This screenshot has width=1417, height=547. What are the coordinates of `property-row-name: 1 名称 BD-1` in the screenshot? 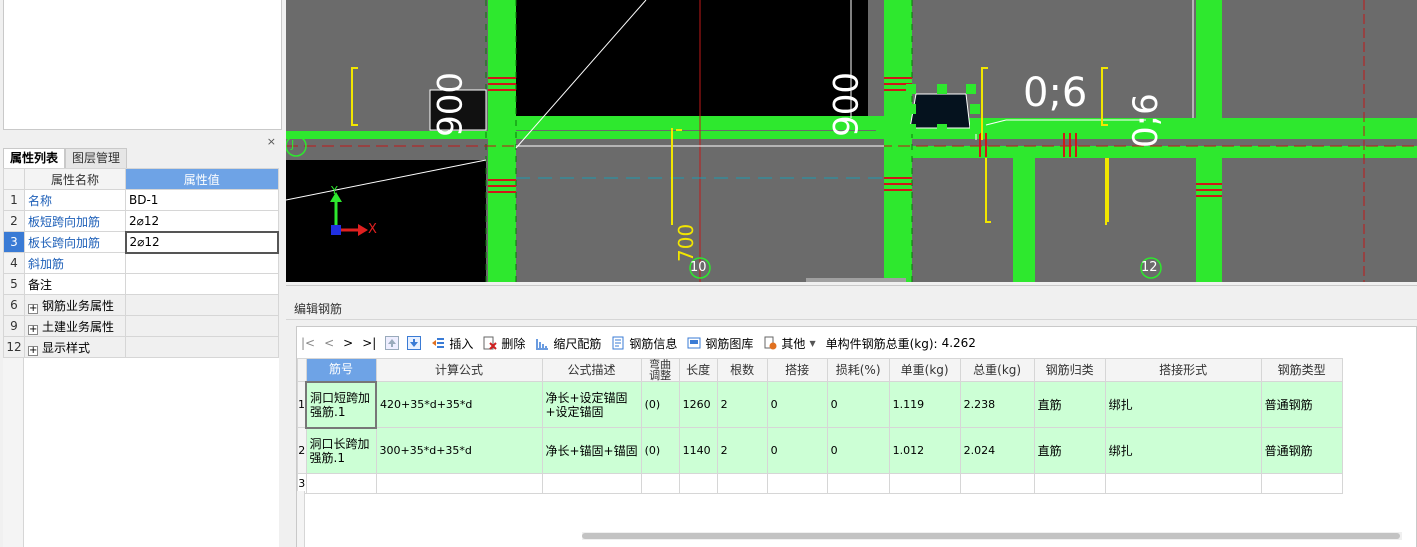 It's located at (141, 200).